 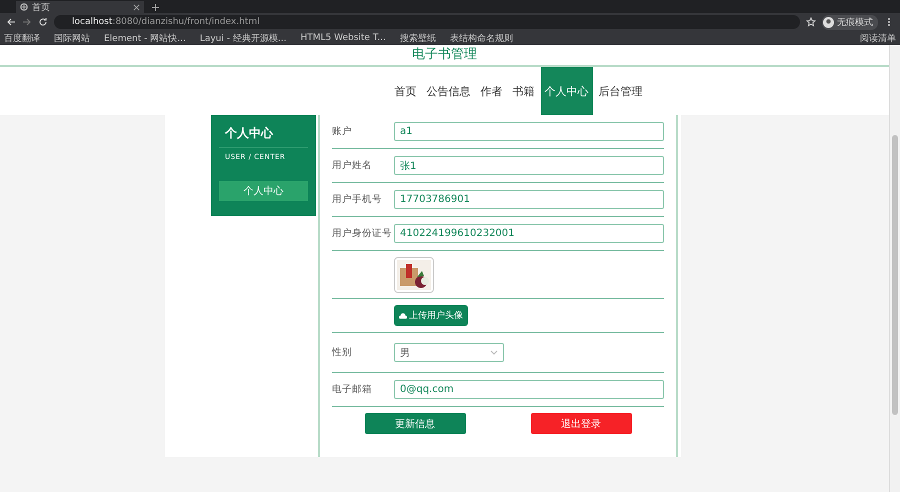 What do you see at coordinates (24, 7) in the screenshot?
I see `globe-icon` at bounding box center [24, 7].